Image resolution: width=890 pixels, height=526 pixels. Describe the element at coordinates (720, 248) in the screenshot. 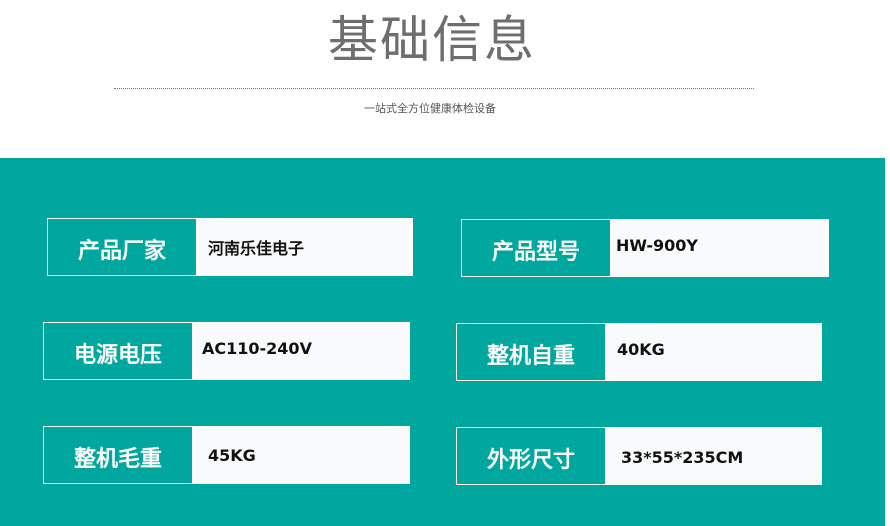

I see `field-value: HW-900Y` at that location.